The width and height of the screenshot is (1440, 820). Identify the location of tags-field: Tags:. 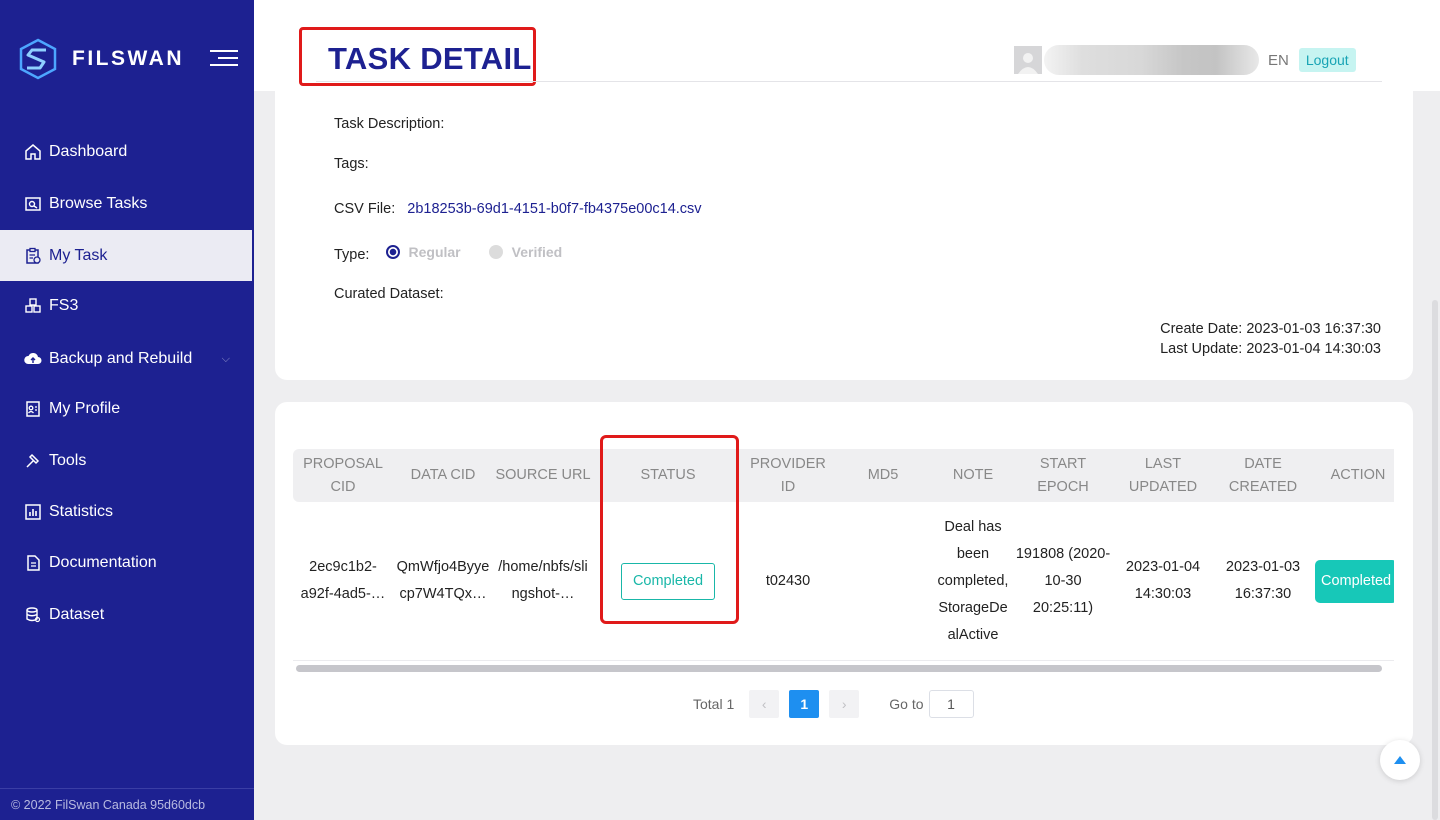
(351, 164).